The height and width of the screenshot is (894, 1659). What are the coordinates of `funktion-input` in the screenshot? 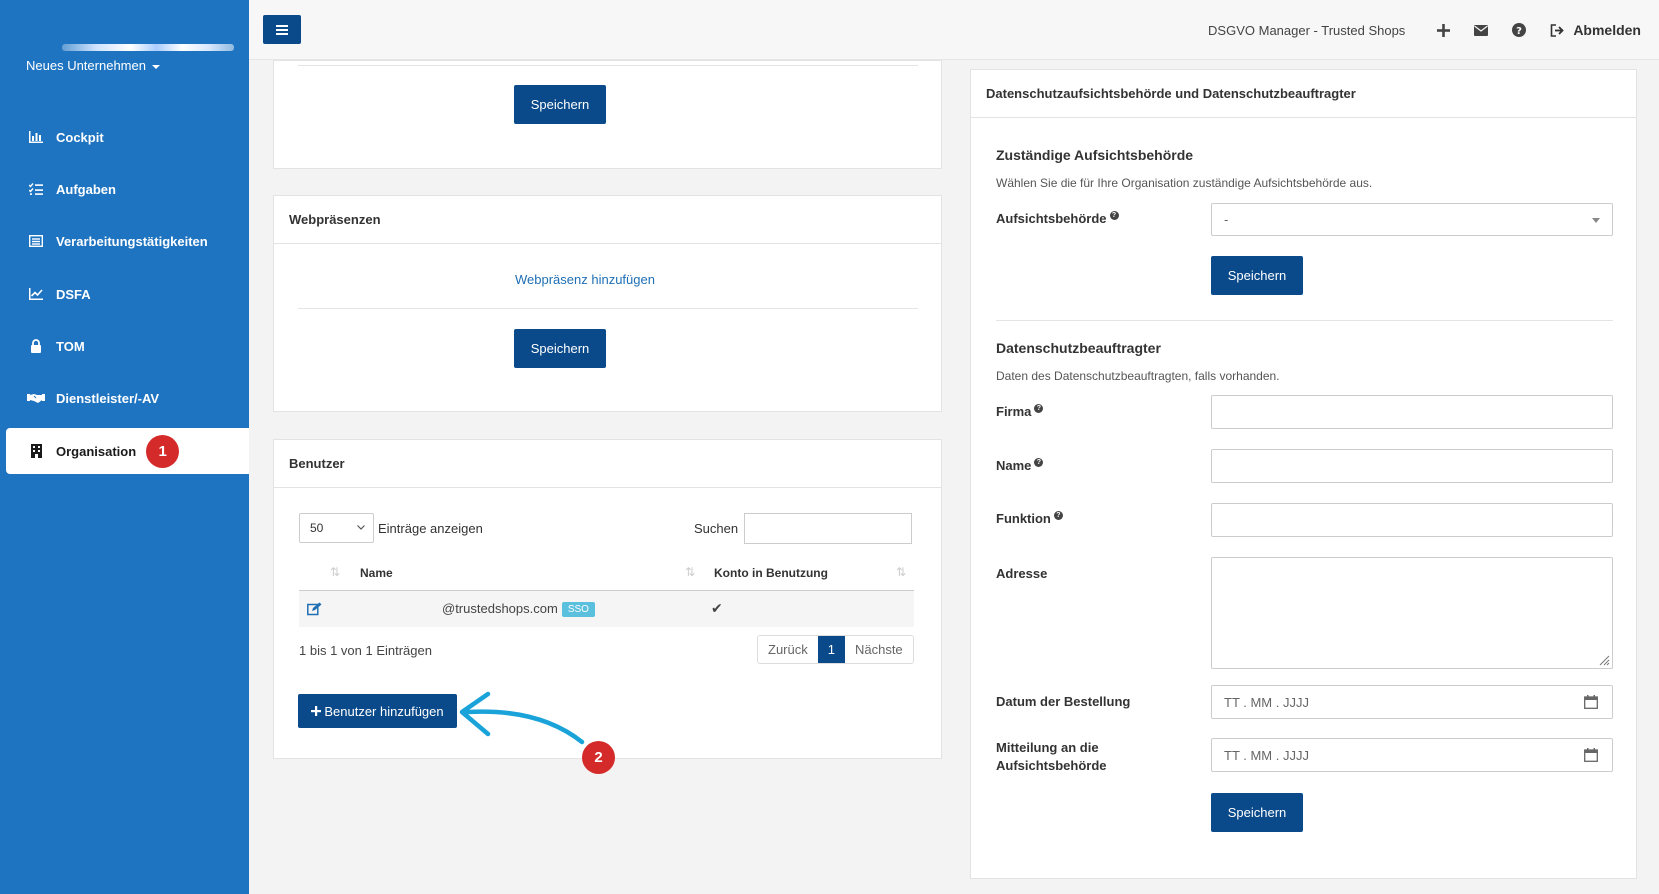 It's located at (1412, 520).